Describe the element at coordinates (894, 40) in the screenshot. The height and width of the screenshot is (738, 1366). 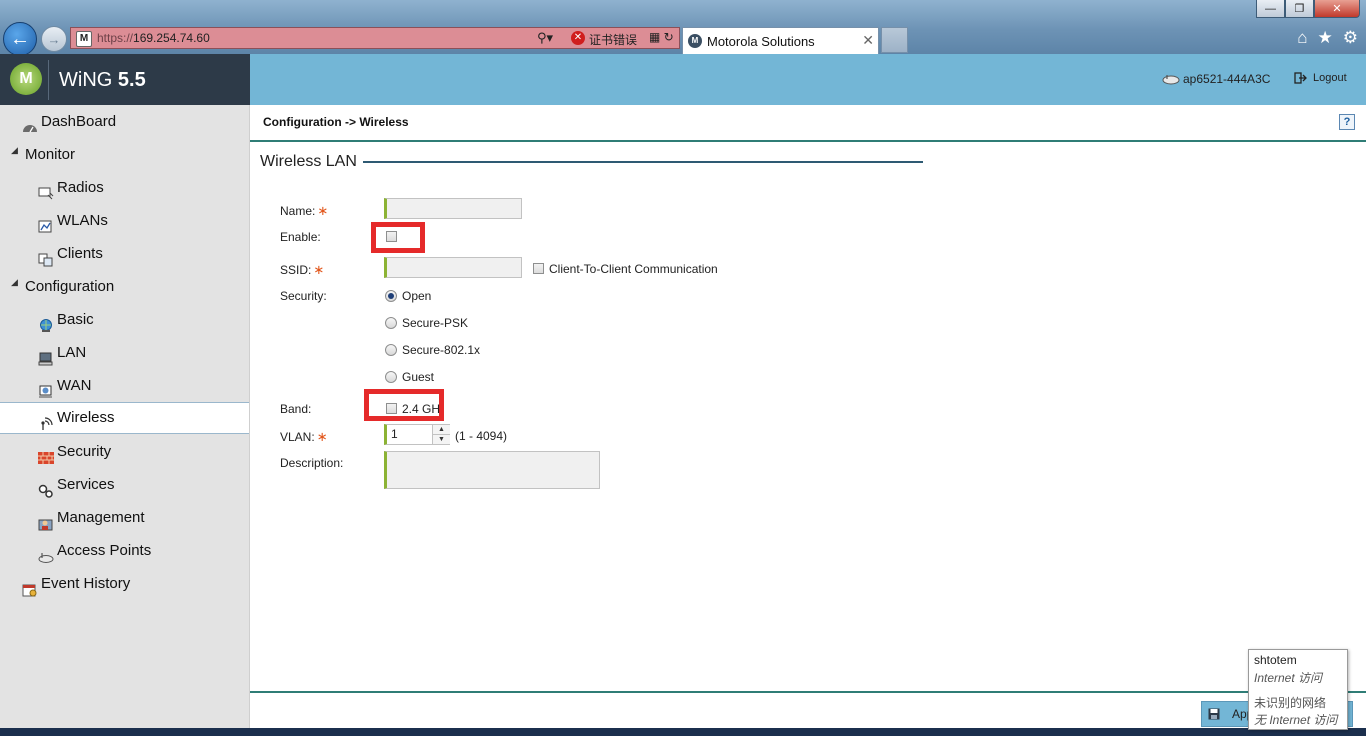
I see `new-tab-button` at that location.